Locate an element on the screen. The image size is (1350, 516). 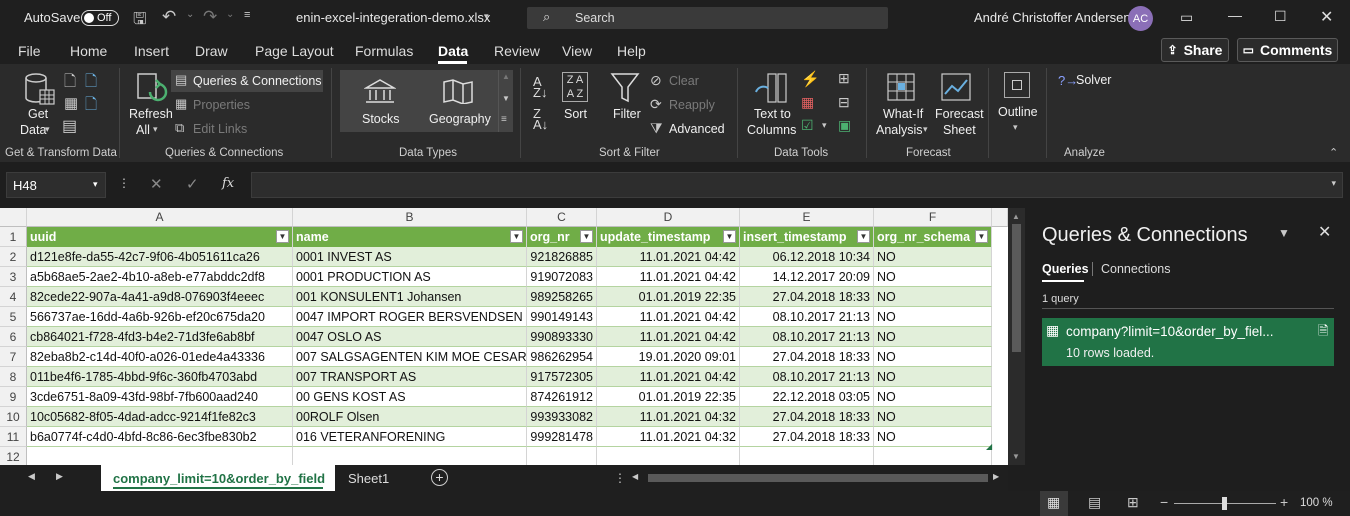
advanced-label: Advanced is located at coordinates (697, 129).